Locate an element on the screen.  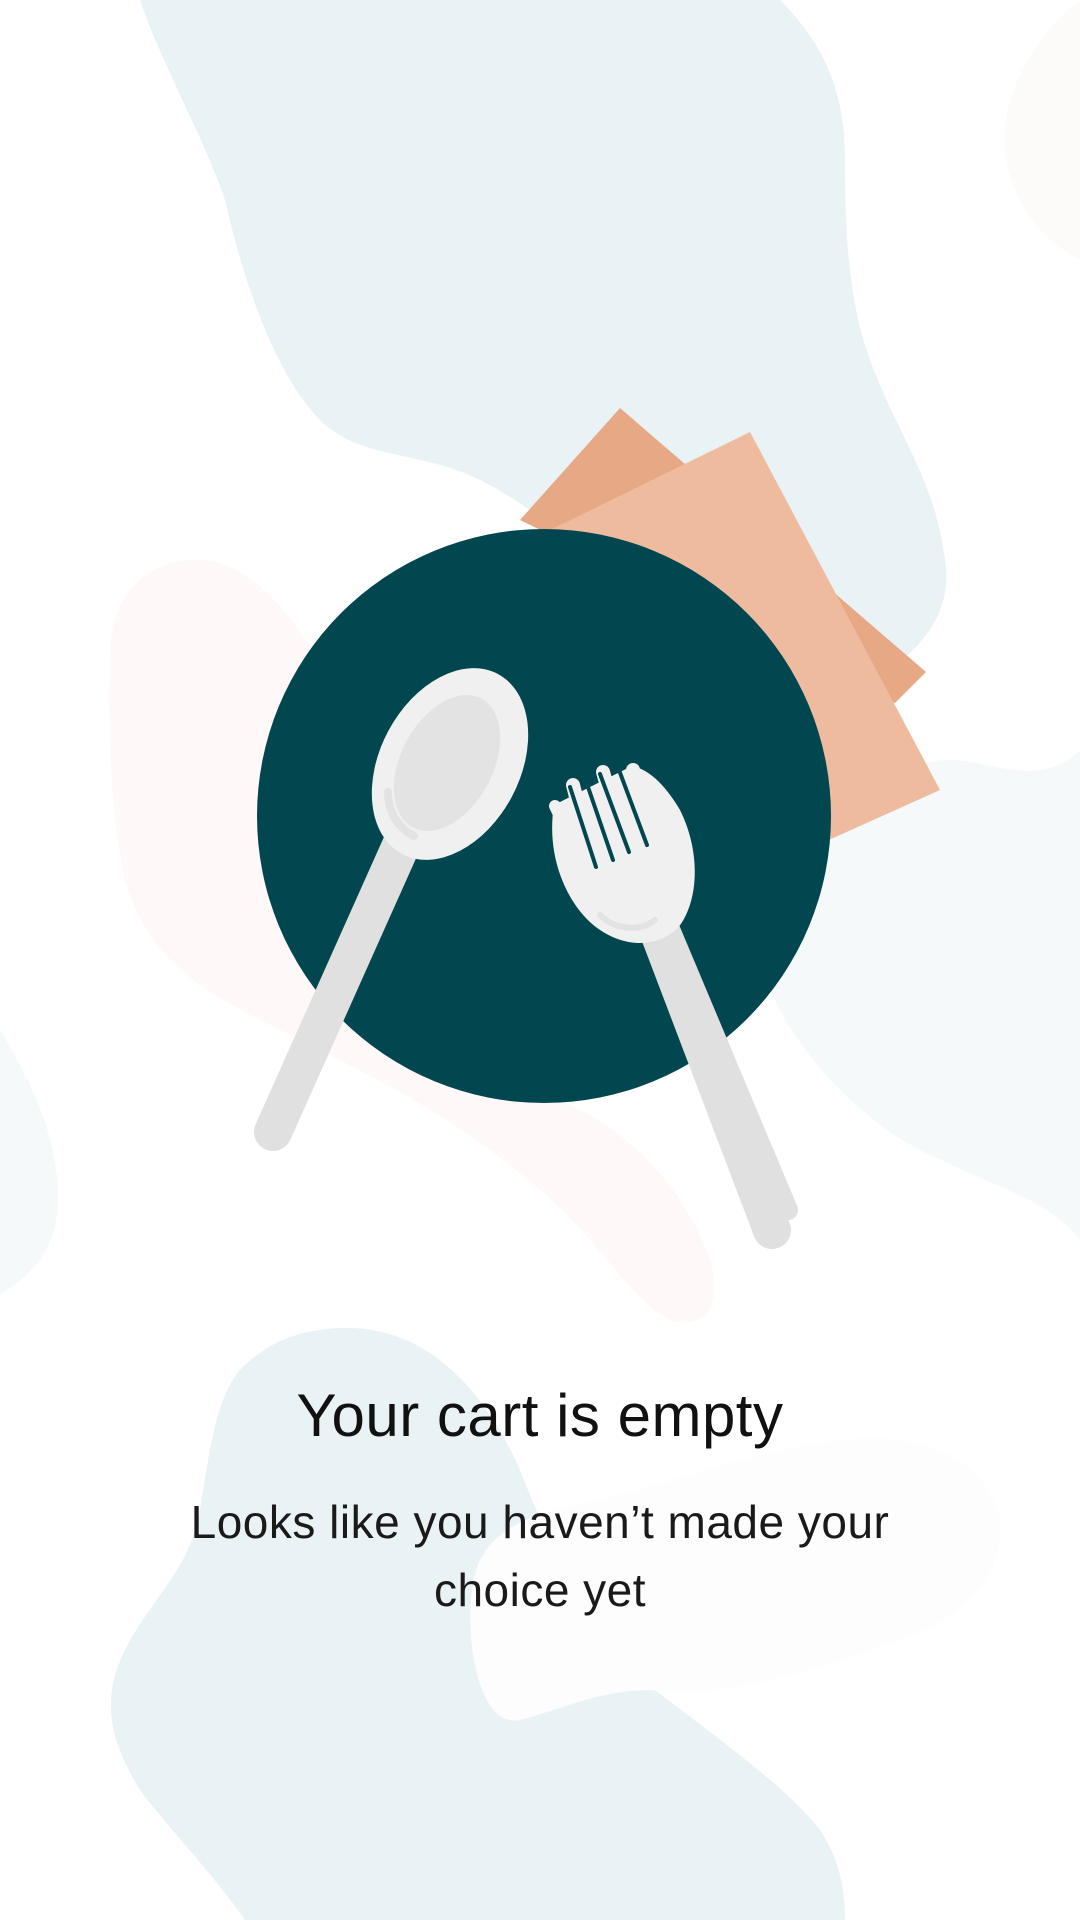
empty-state-title: Your cart is empty is located at coordinates (540, 1415).